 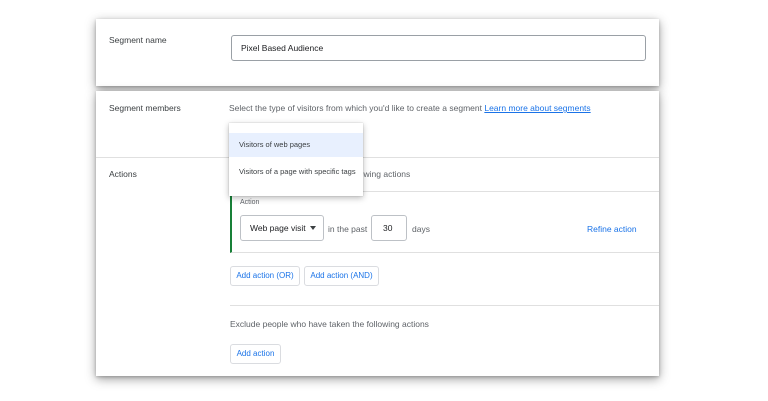 I want to click on actions-label: Actions, so click(x=123, y=174).